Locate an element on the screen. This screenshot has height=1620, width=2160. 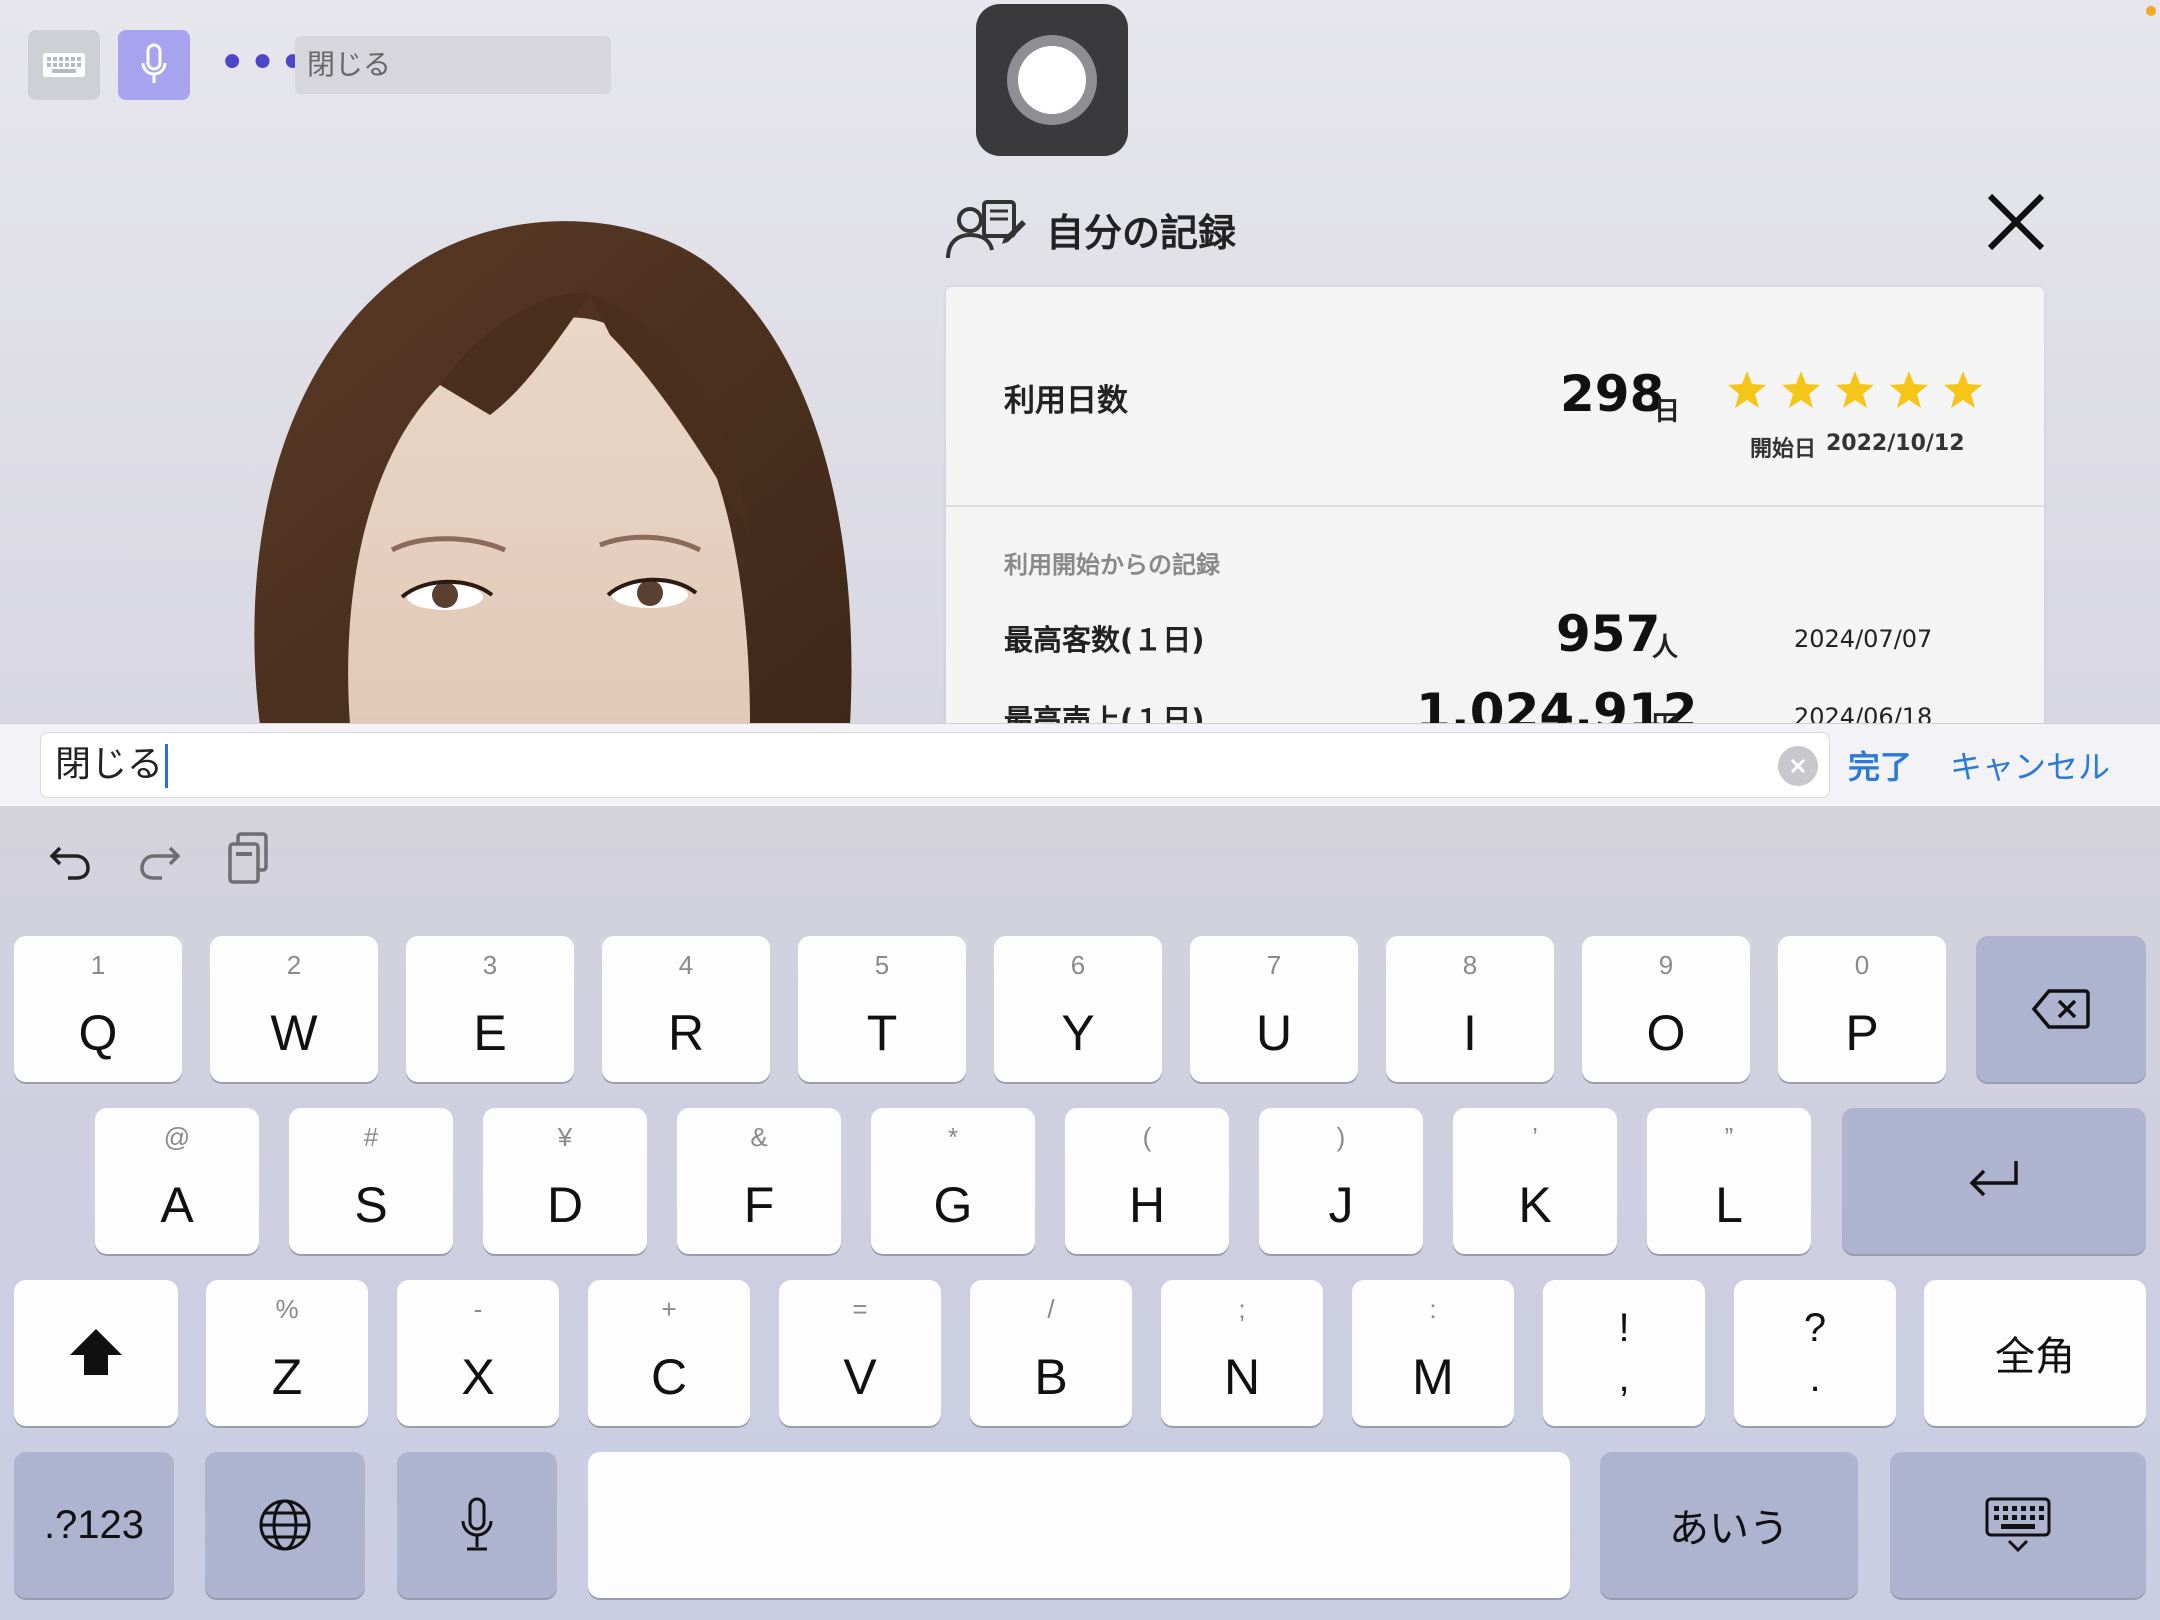
close-icon is located at coordinates (2016, 222).